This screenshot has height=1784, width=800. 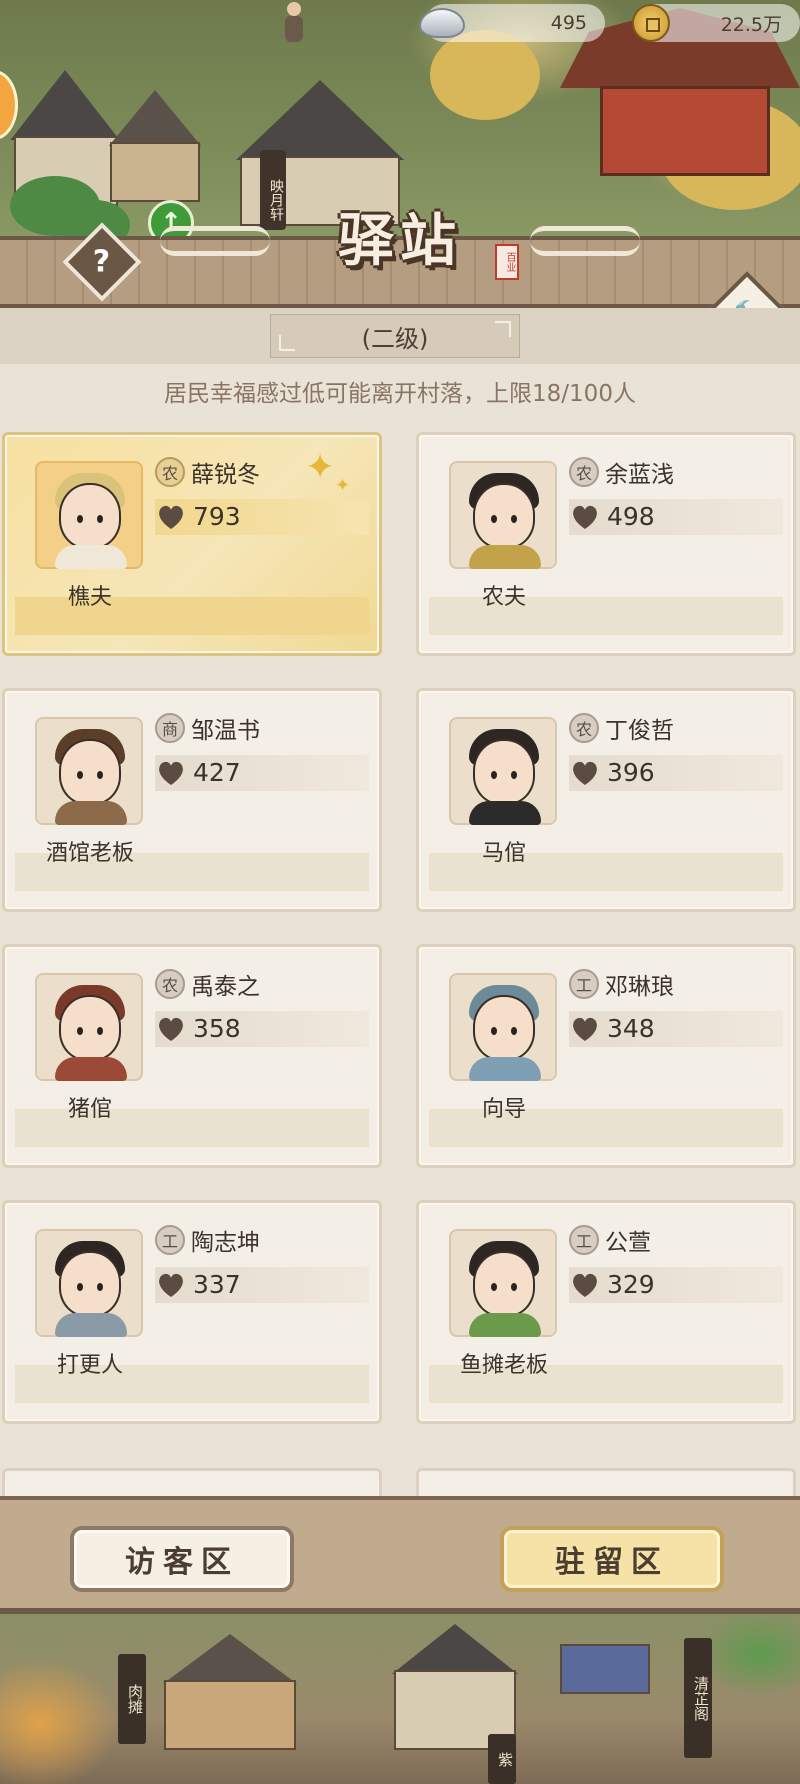 I want to click on resident-name: 薛锐冬, so click(x=225, y=475).